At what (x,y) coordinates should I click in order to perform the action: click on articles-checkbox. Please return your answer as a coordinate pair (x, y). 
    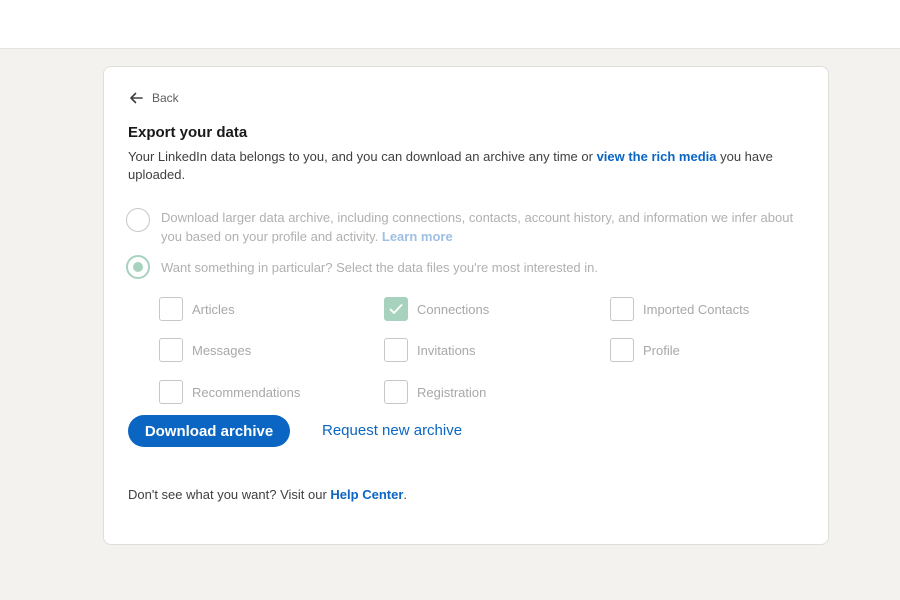
    Looking at the image, I should click on (171, 309).